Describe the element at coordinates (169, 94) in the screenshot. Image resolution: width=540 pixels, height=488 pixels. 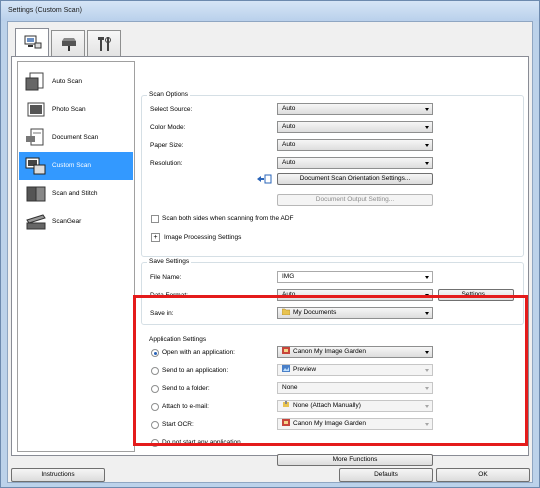
I see `scan-options-title: Scan Options` at that location.